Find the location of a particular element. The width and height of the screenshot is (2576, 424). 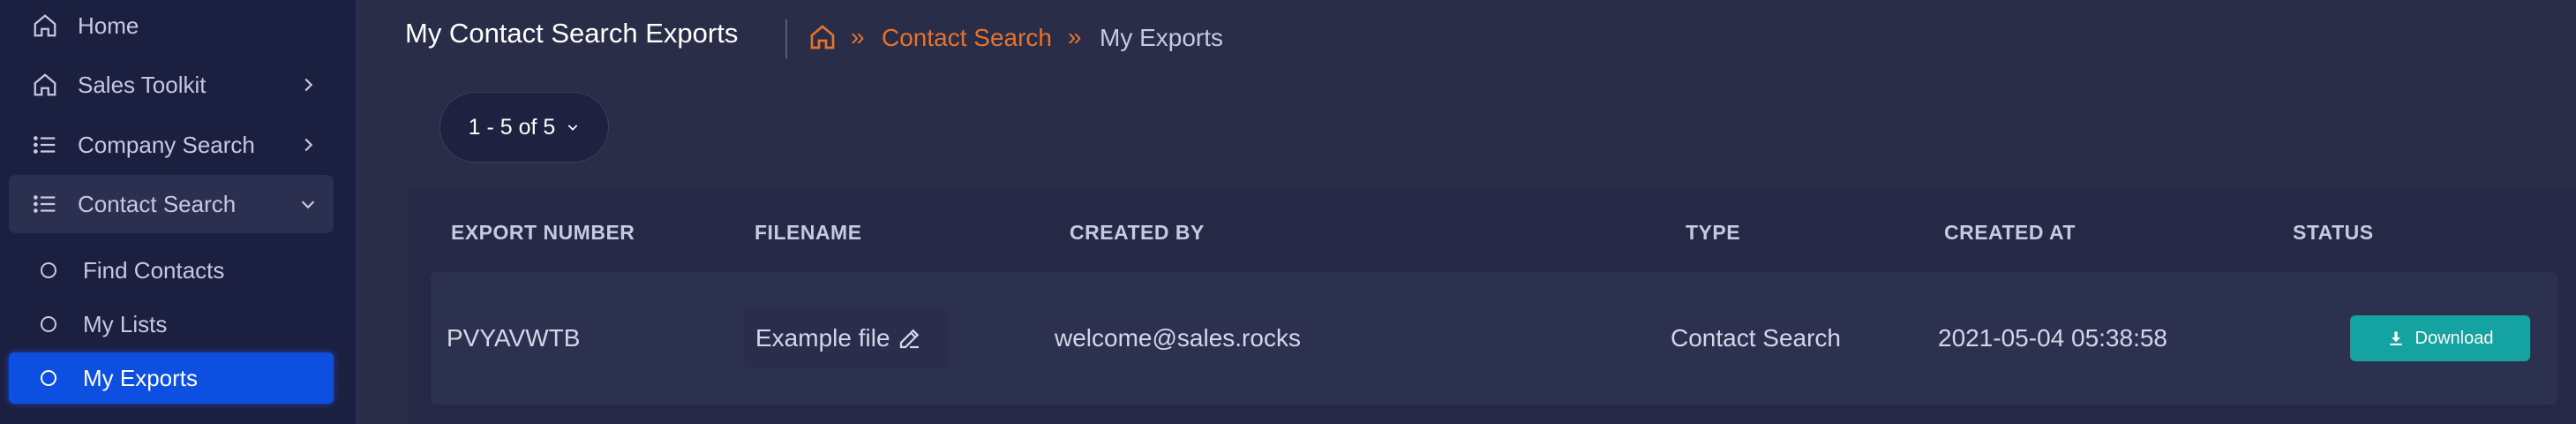

pagination-range: 1 - 5 of 5 is located at coordinates (512, 127).